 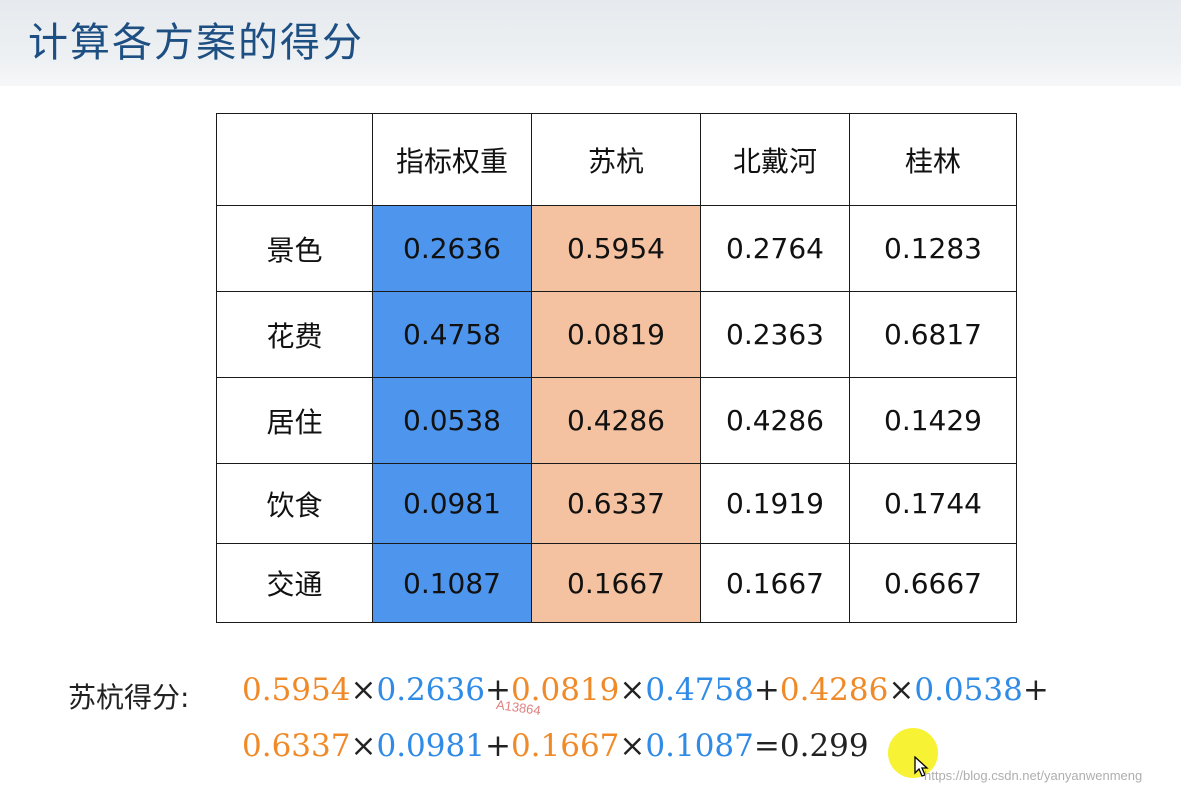 I want to click on suhang-cell: 0.6337, so click(x=616, y=503).